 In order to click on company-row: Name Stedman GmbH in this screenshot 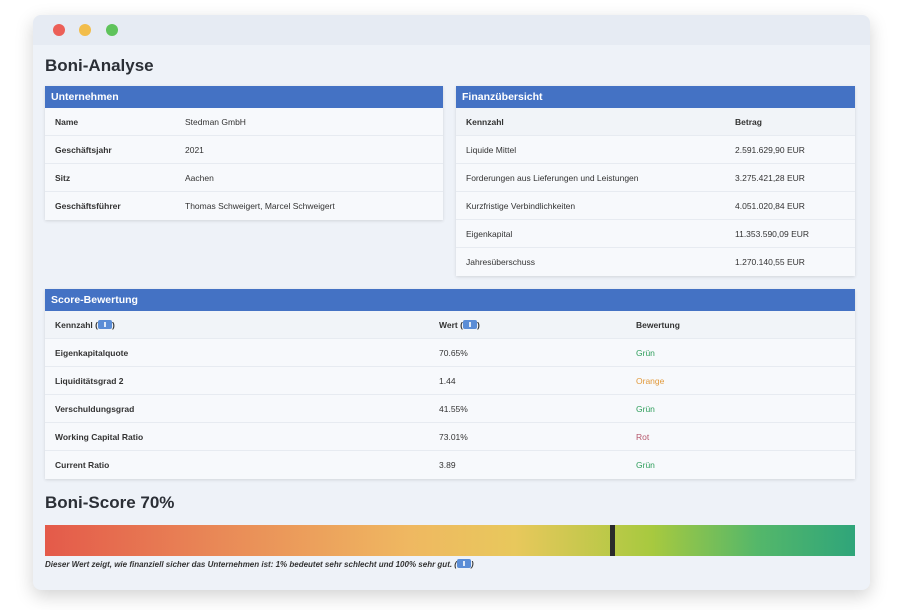, I will do `click(244, 122)`.